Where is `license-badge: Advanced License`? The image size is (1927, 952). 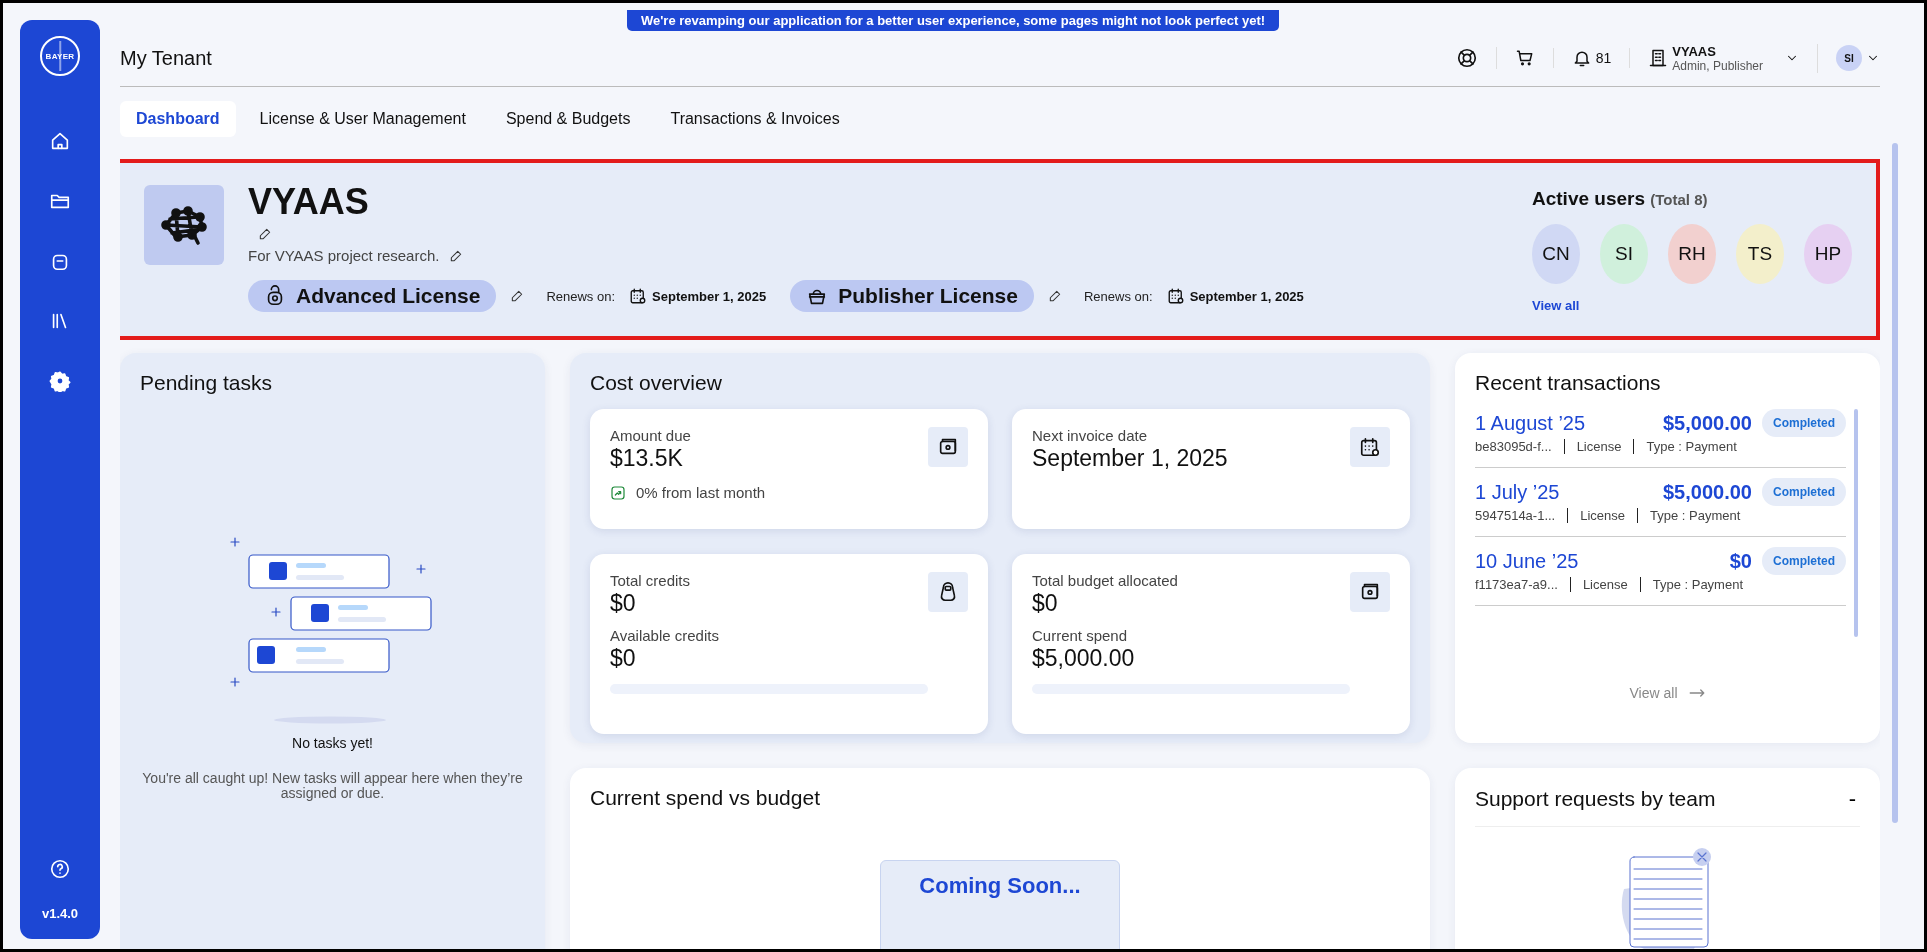 license-badge: Advanced License is located at coordinates (372, 296).